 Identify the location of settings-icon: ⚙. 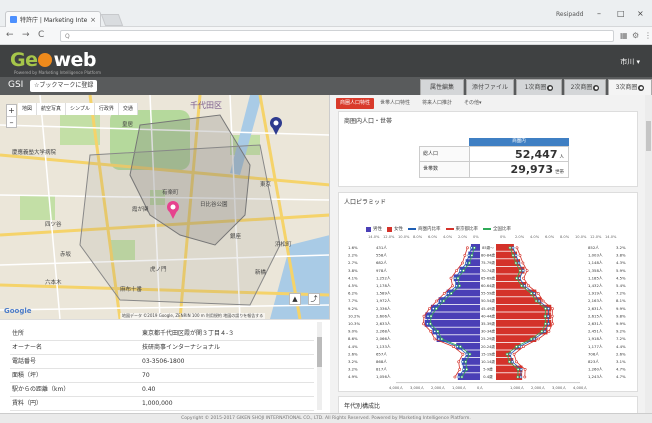
(635, 35).